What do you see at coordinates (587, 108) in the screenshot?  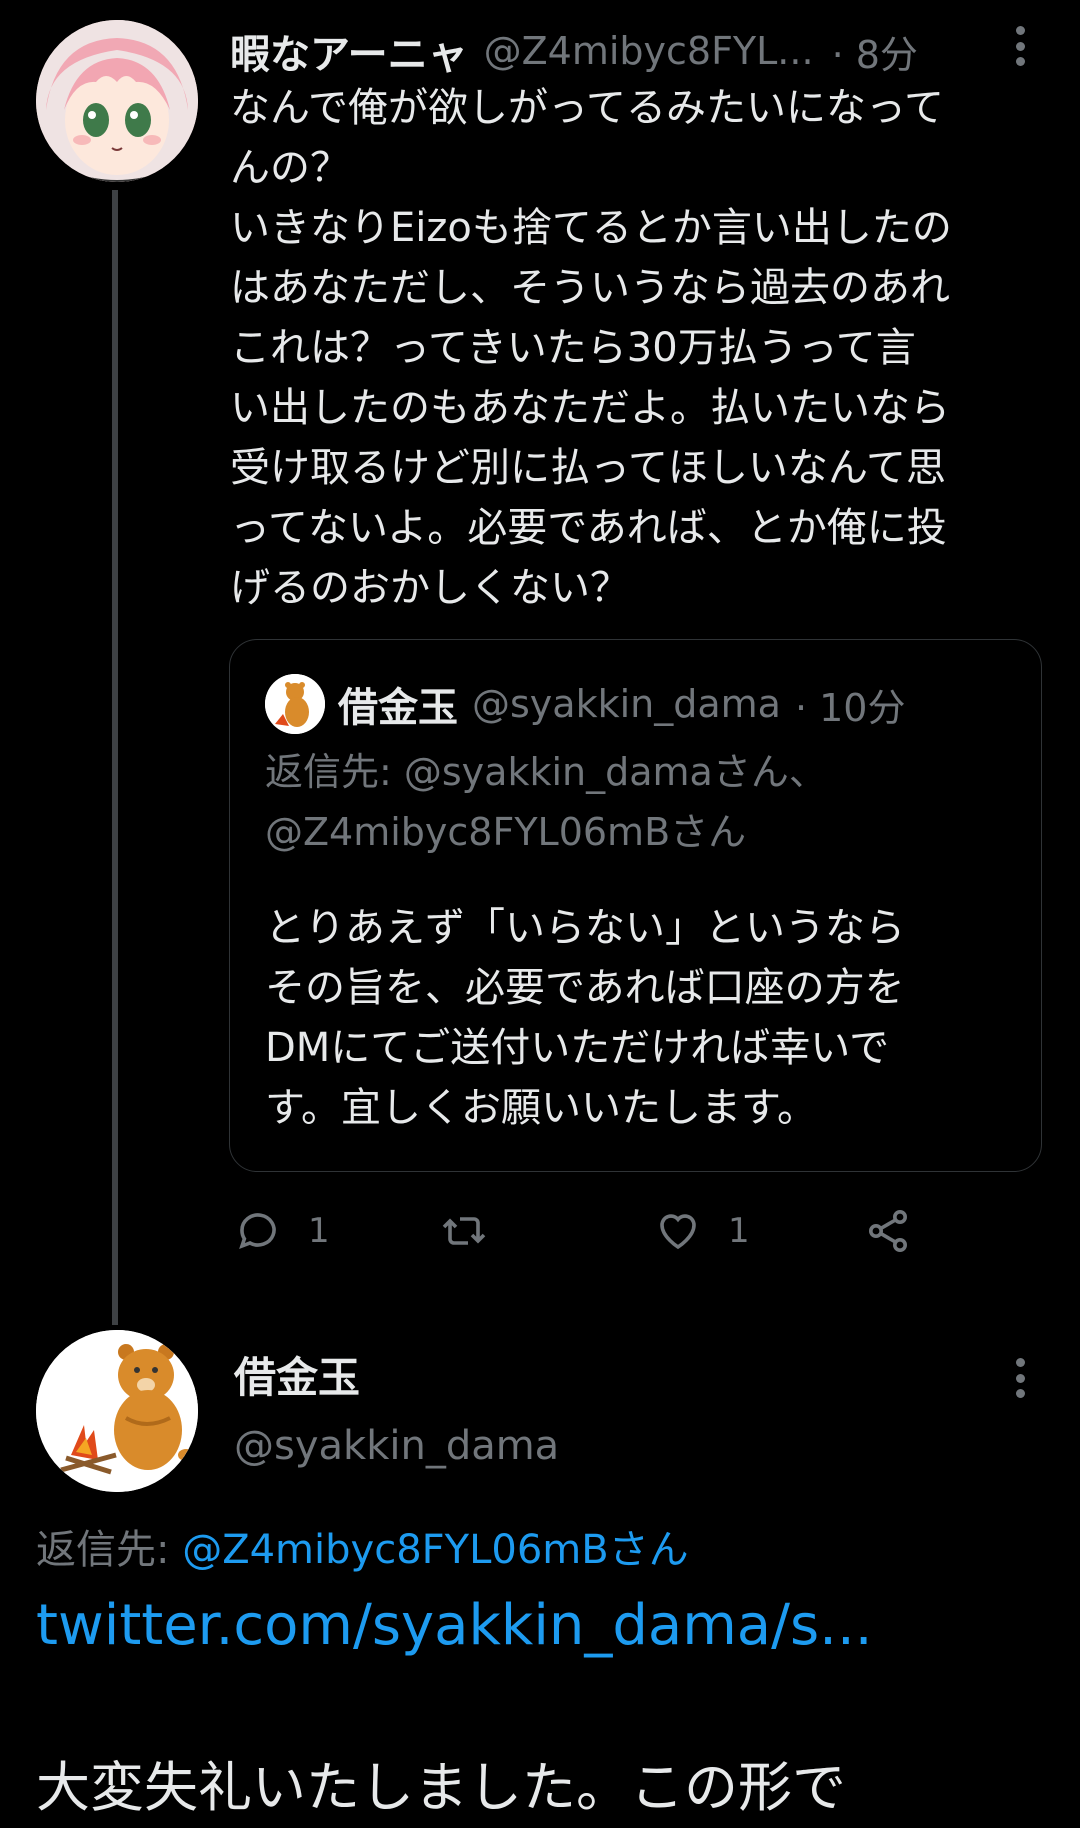 I see `tweet-line: なんで俺が欲しがってるみたいになって` at bounding box center [587, 108].